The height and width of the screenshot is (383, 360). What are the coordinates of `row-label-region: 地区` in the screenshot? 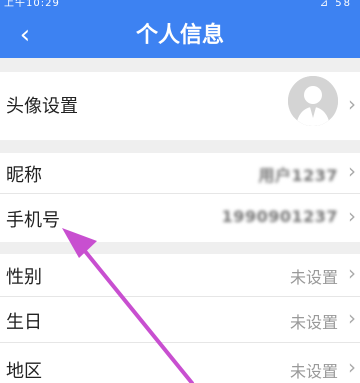 It's located at (24, 371).